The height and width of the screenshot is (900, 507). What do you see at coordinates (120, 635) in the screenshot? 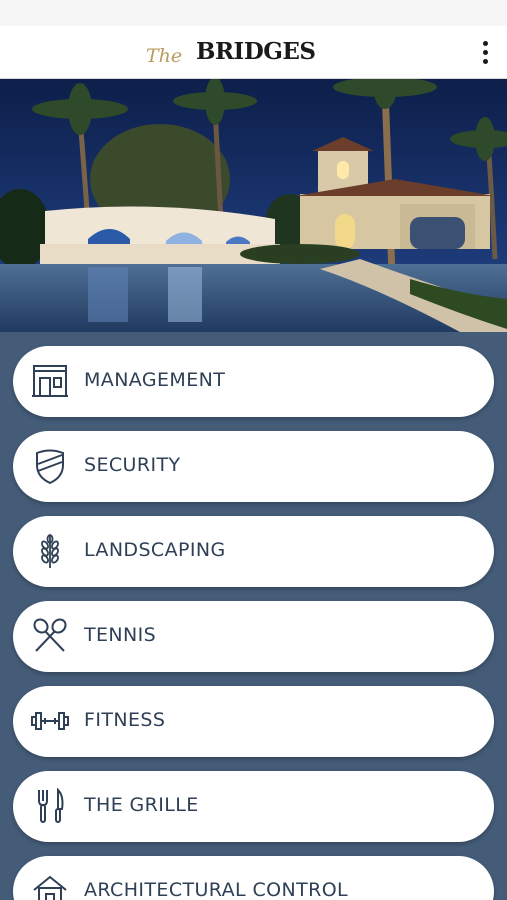
I see `menu-item-label: TENNIS` at bounding box center [120, 635].